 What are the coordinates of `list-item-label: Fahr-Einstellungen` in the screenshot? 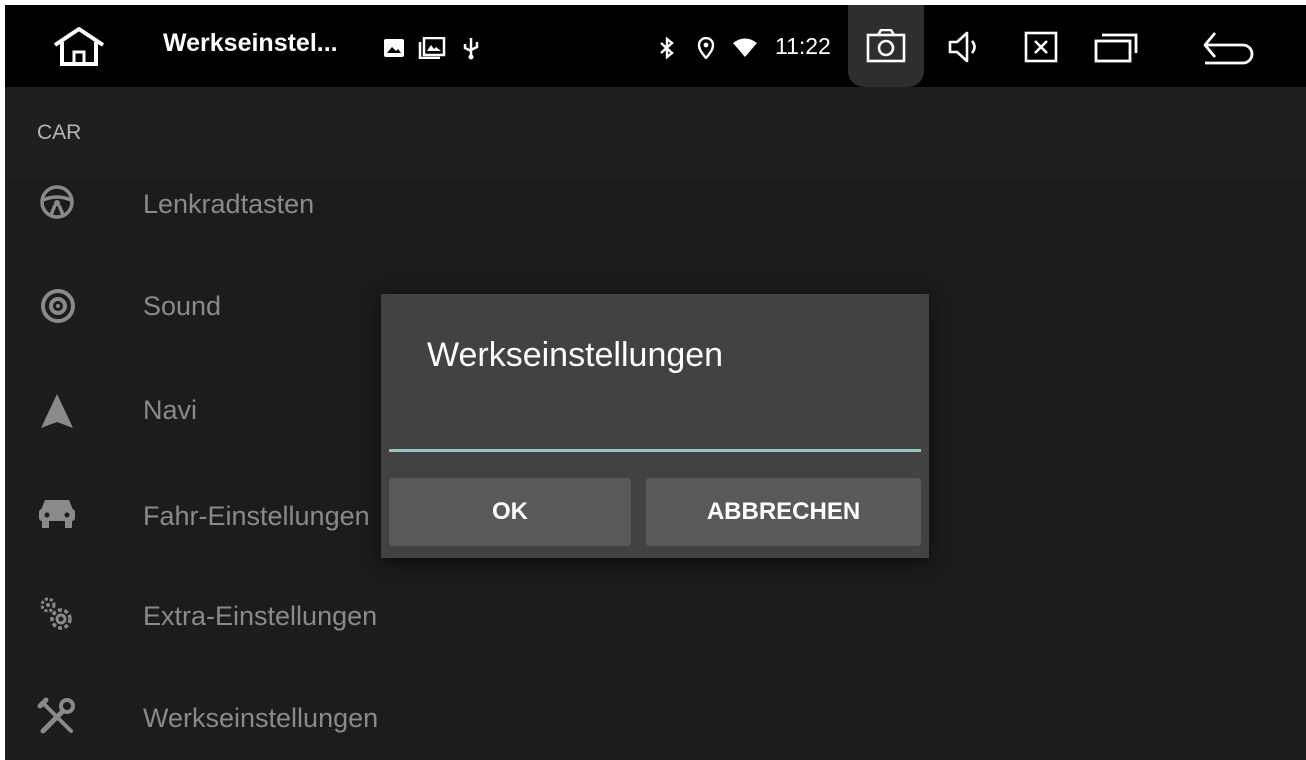 It's located at (256, 516).